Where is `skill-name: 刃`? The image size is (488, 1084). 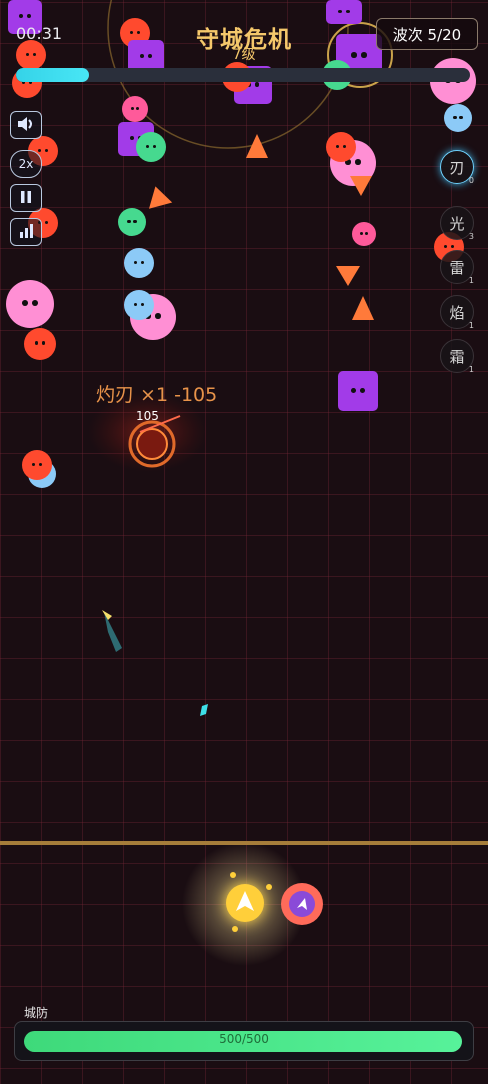
skill-name: 刃 is located at coordinates (457, 167).